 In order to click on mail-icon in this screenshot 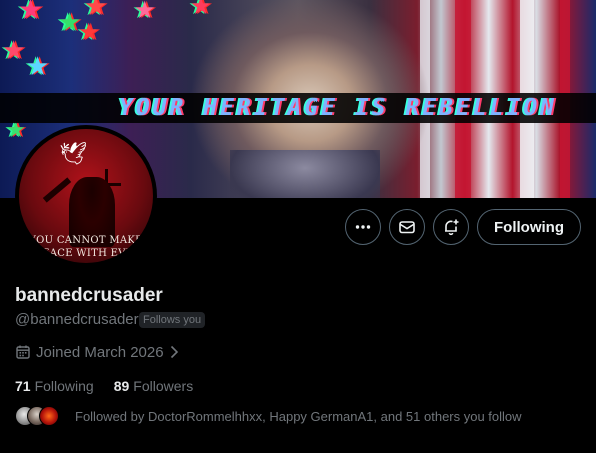, I will do `click(407, 227)`.